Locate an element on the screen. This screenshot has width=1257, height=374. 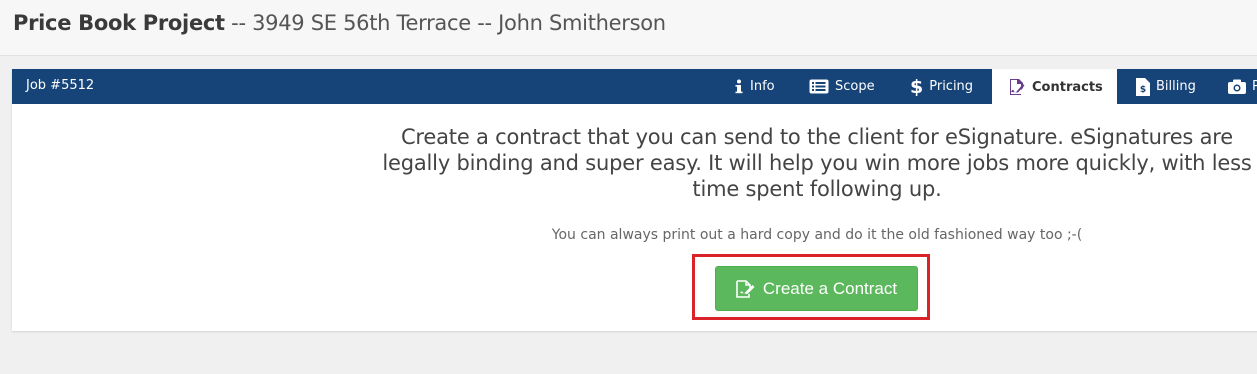
job-number: Job #5512 is located at coordinates (60, 85).